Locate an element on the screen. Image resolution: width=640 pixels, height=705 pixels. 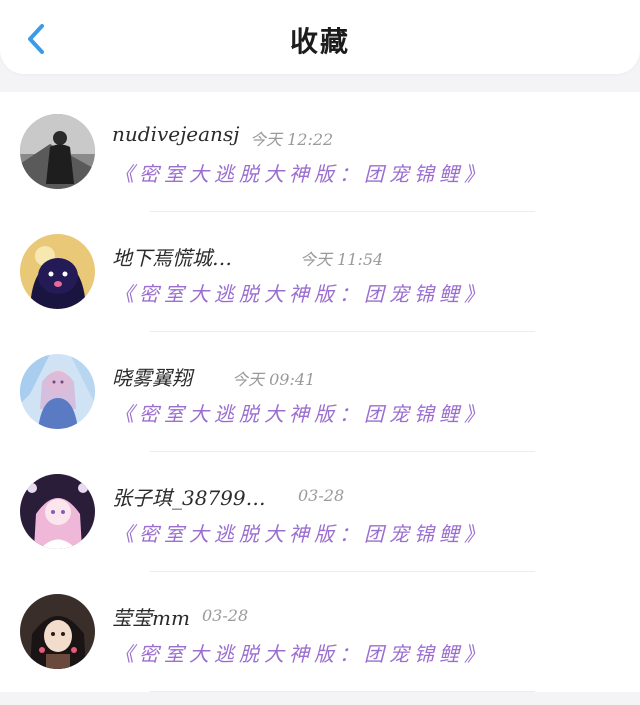
username: 莹莹mm is located at coordinates (151, 616).